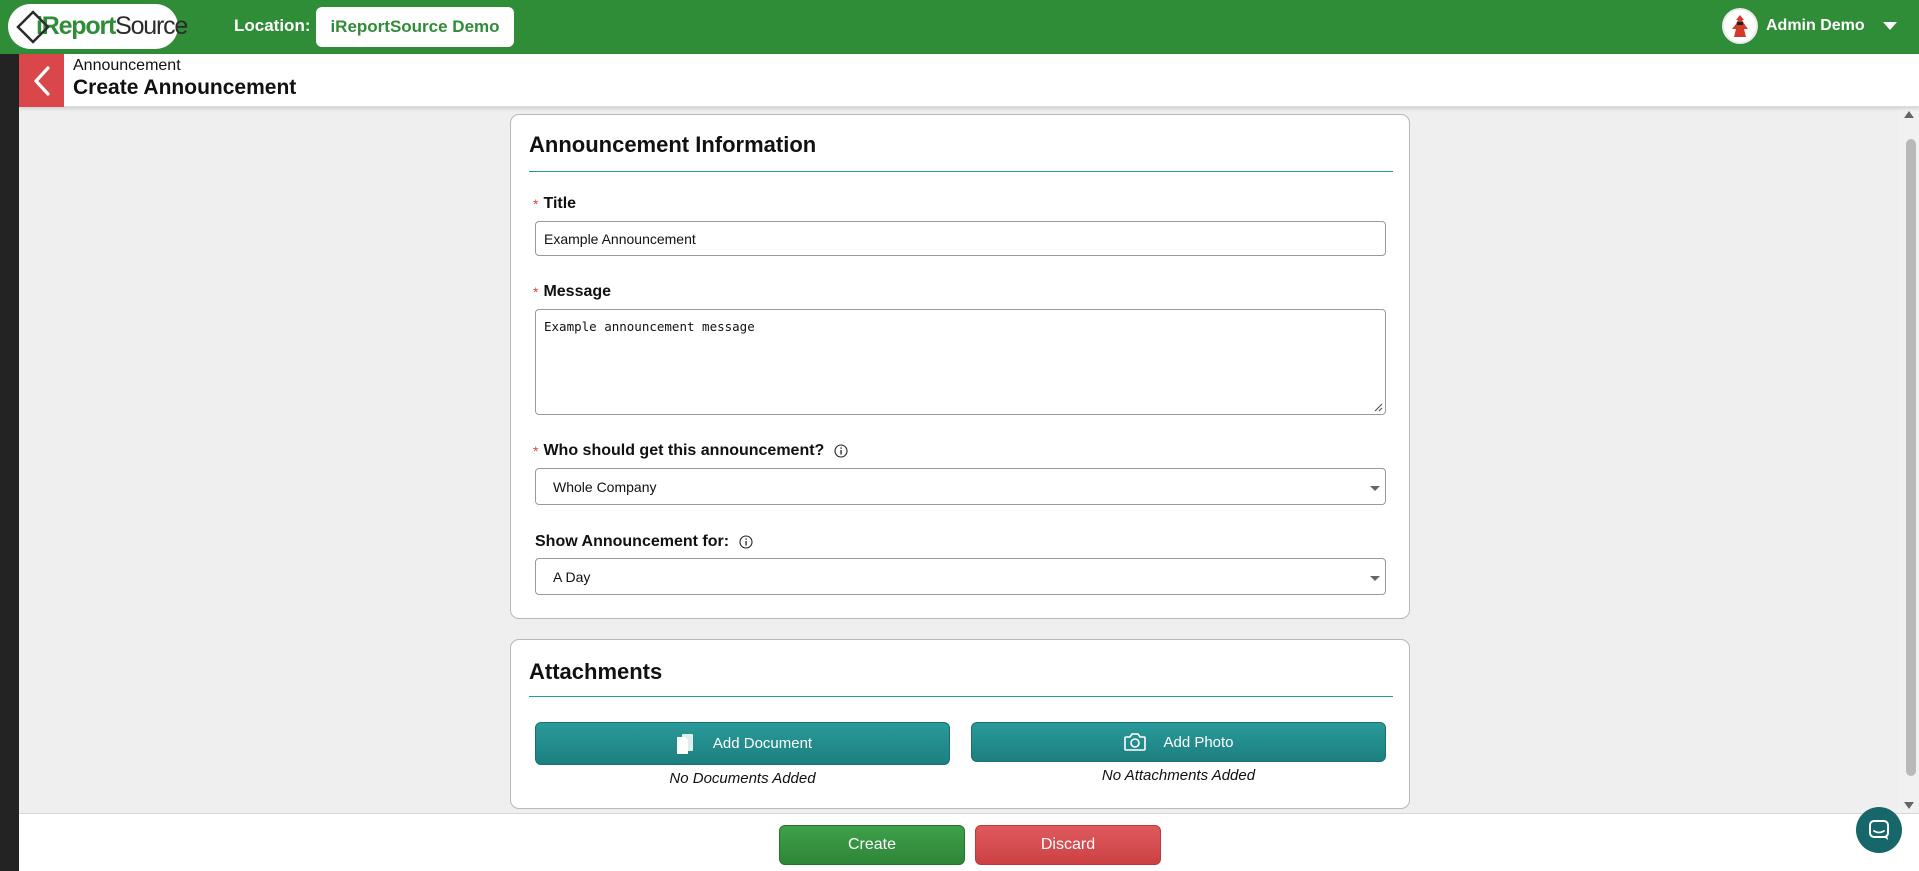  I want to click on scrollbar, so click(1909, 460).